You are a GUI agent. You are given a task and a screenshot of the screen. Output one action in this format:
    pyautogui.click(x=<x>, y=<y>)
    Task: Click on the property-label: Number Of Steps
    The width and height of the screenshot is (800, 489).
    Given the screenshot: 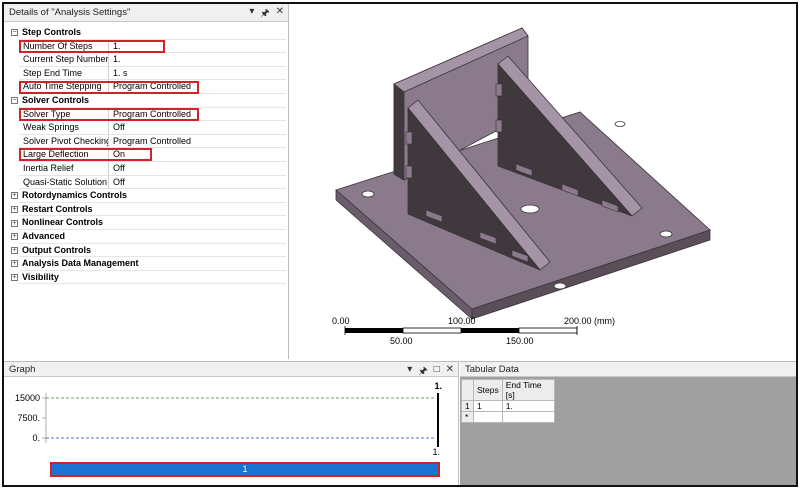 What is the action you would take?
    pyautogui.click(x=64, y=46)
    